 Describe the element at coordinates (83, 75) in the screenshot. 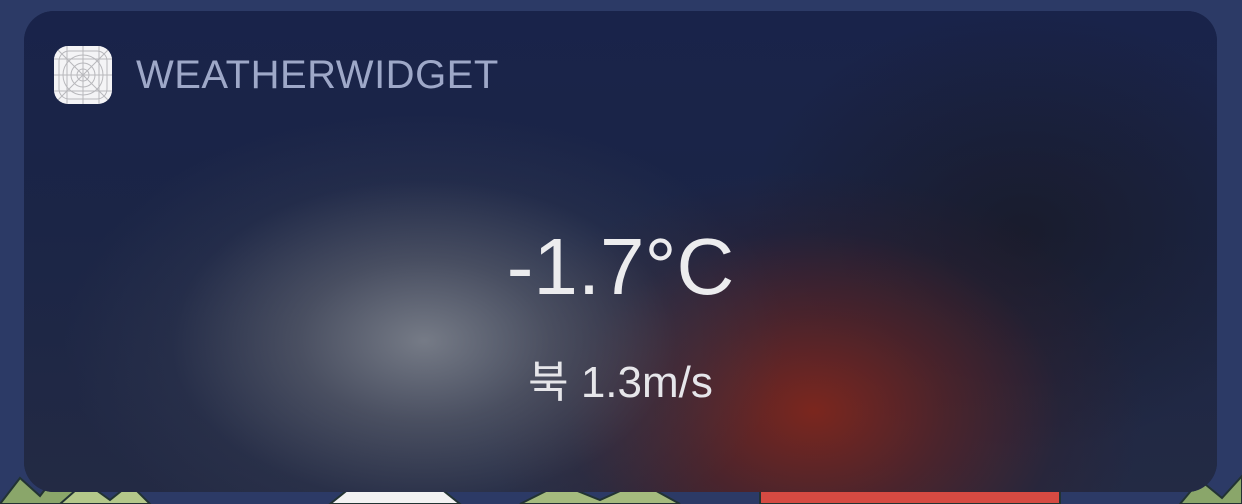

I see `placeholder-app-icon` at that location.